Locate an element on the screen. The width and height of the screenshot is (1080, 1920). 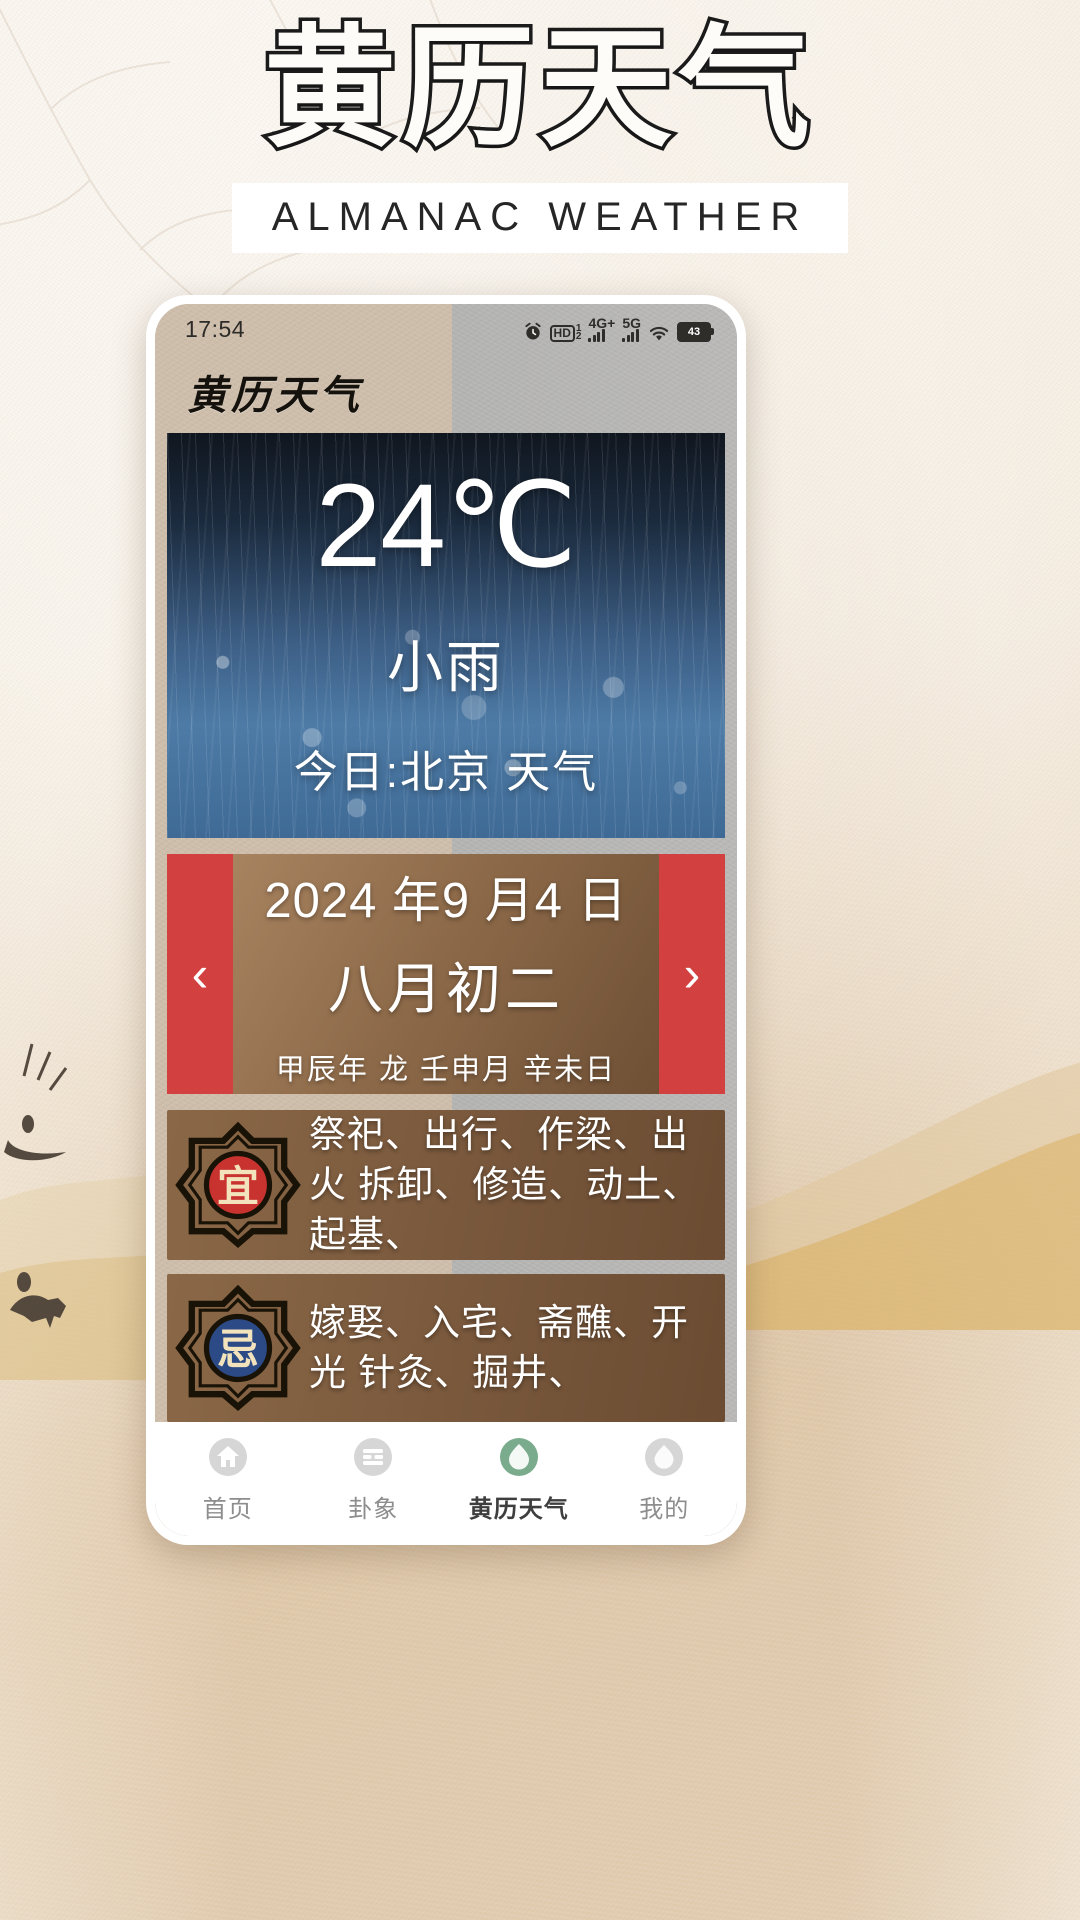
inauspicious-card: 忌 嫁娶、入宅、斋醮、开光 针灸、掘井、 is located at coordinates (446, 1348).